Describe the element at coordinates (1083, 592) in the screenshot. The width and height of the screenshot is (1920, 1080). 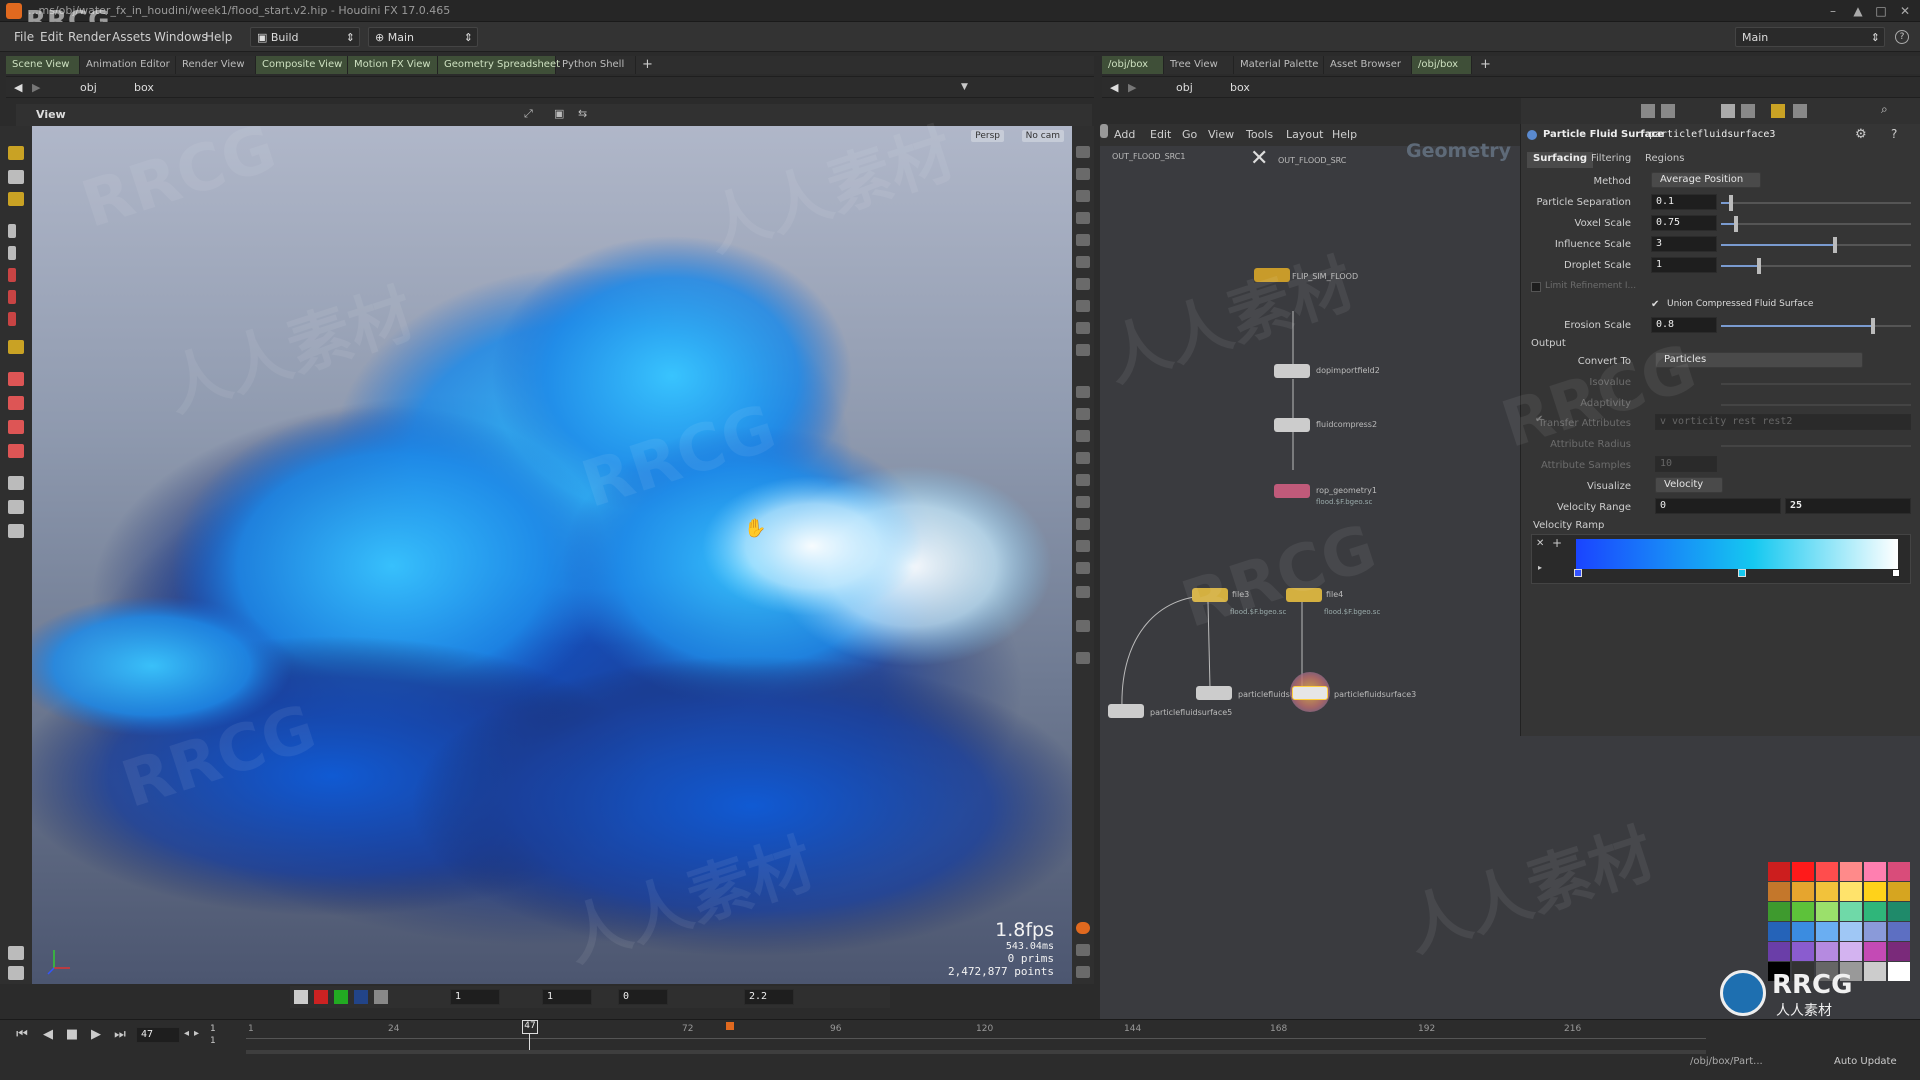
I see `text-display-icon` at that location.